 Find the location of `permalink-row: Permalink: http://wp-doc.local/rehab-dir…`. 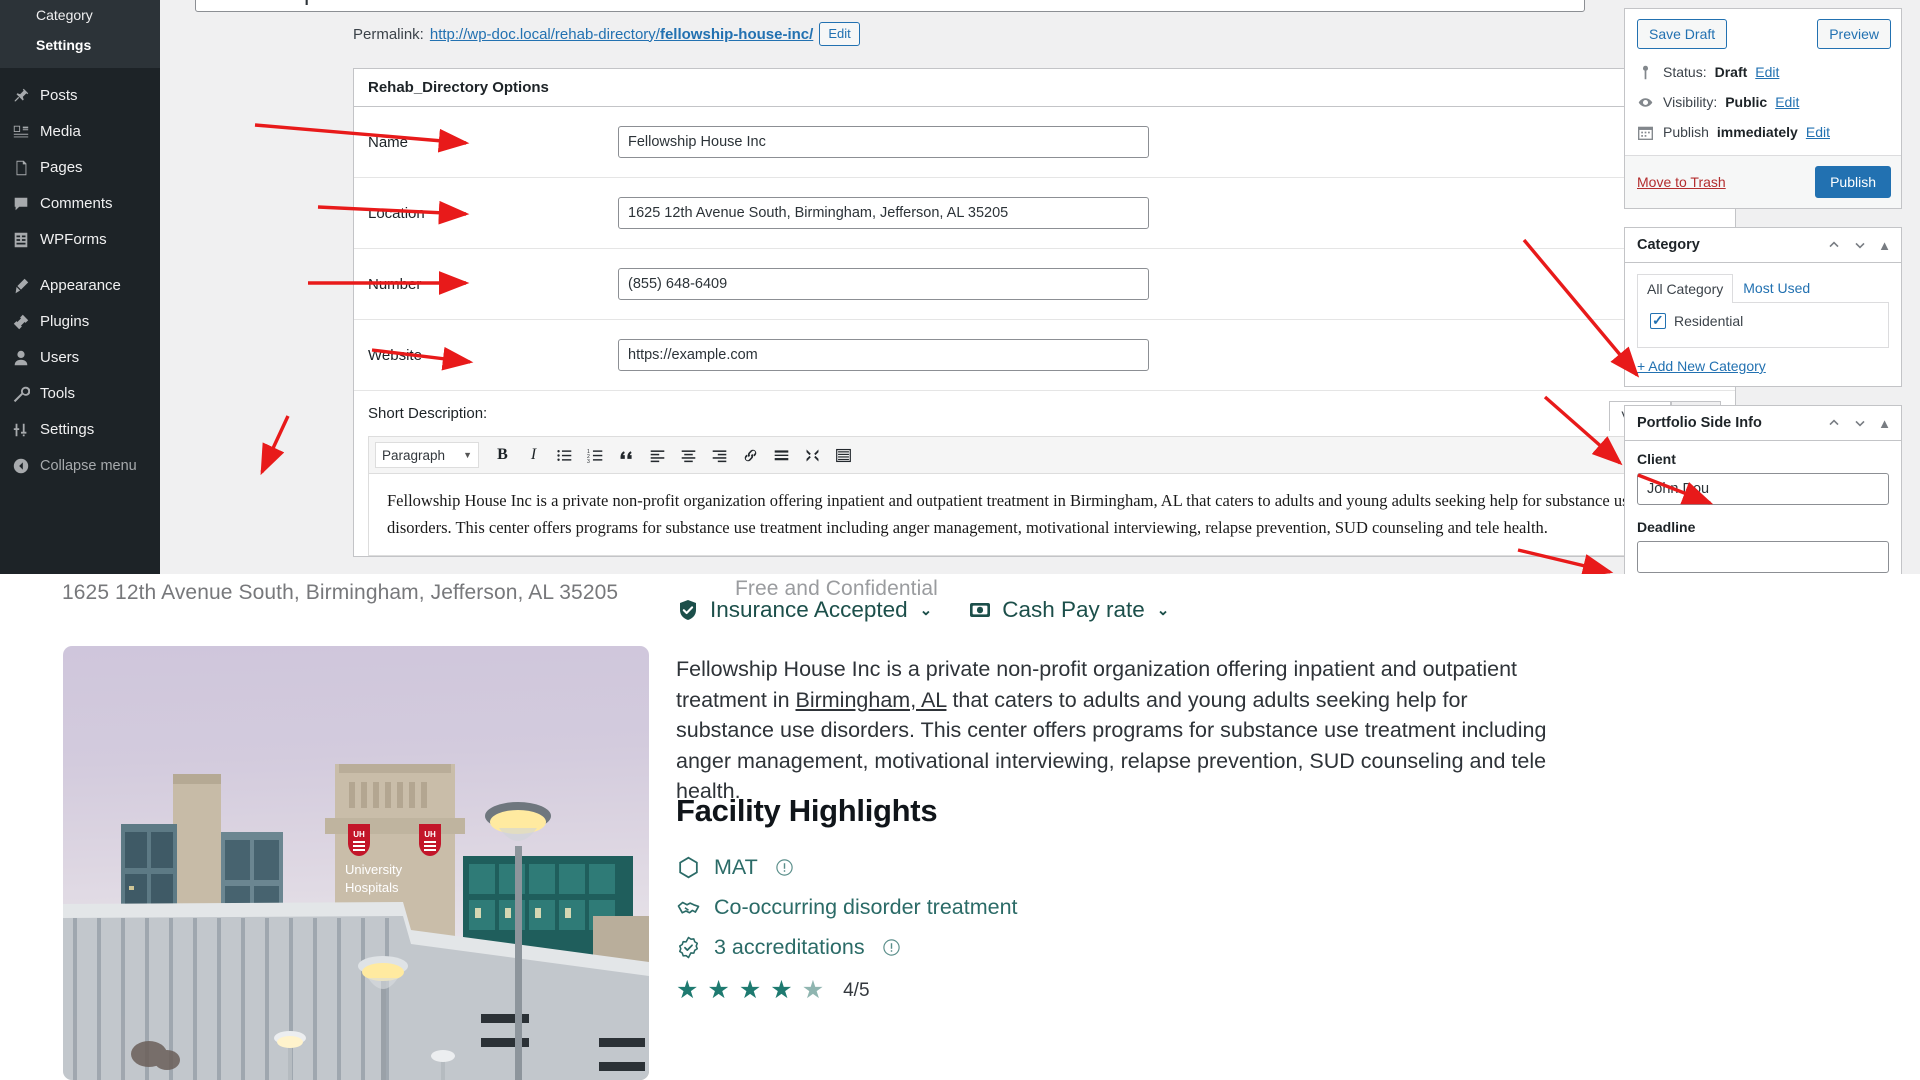

permalink-row: Permalink: http://wp-doc.local/rehab-dir… is located at coordinates (606, 34).